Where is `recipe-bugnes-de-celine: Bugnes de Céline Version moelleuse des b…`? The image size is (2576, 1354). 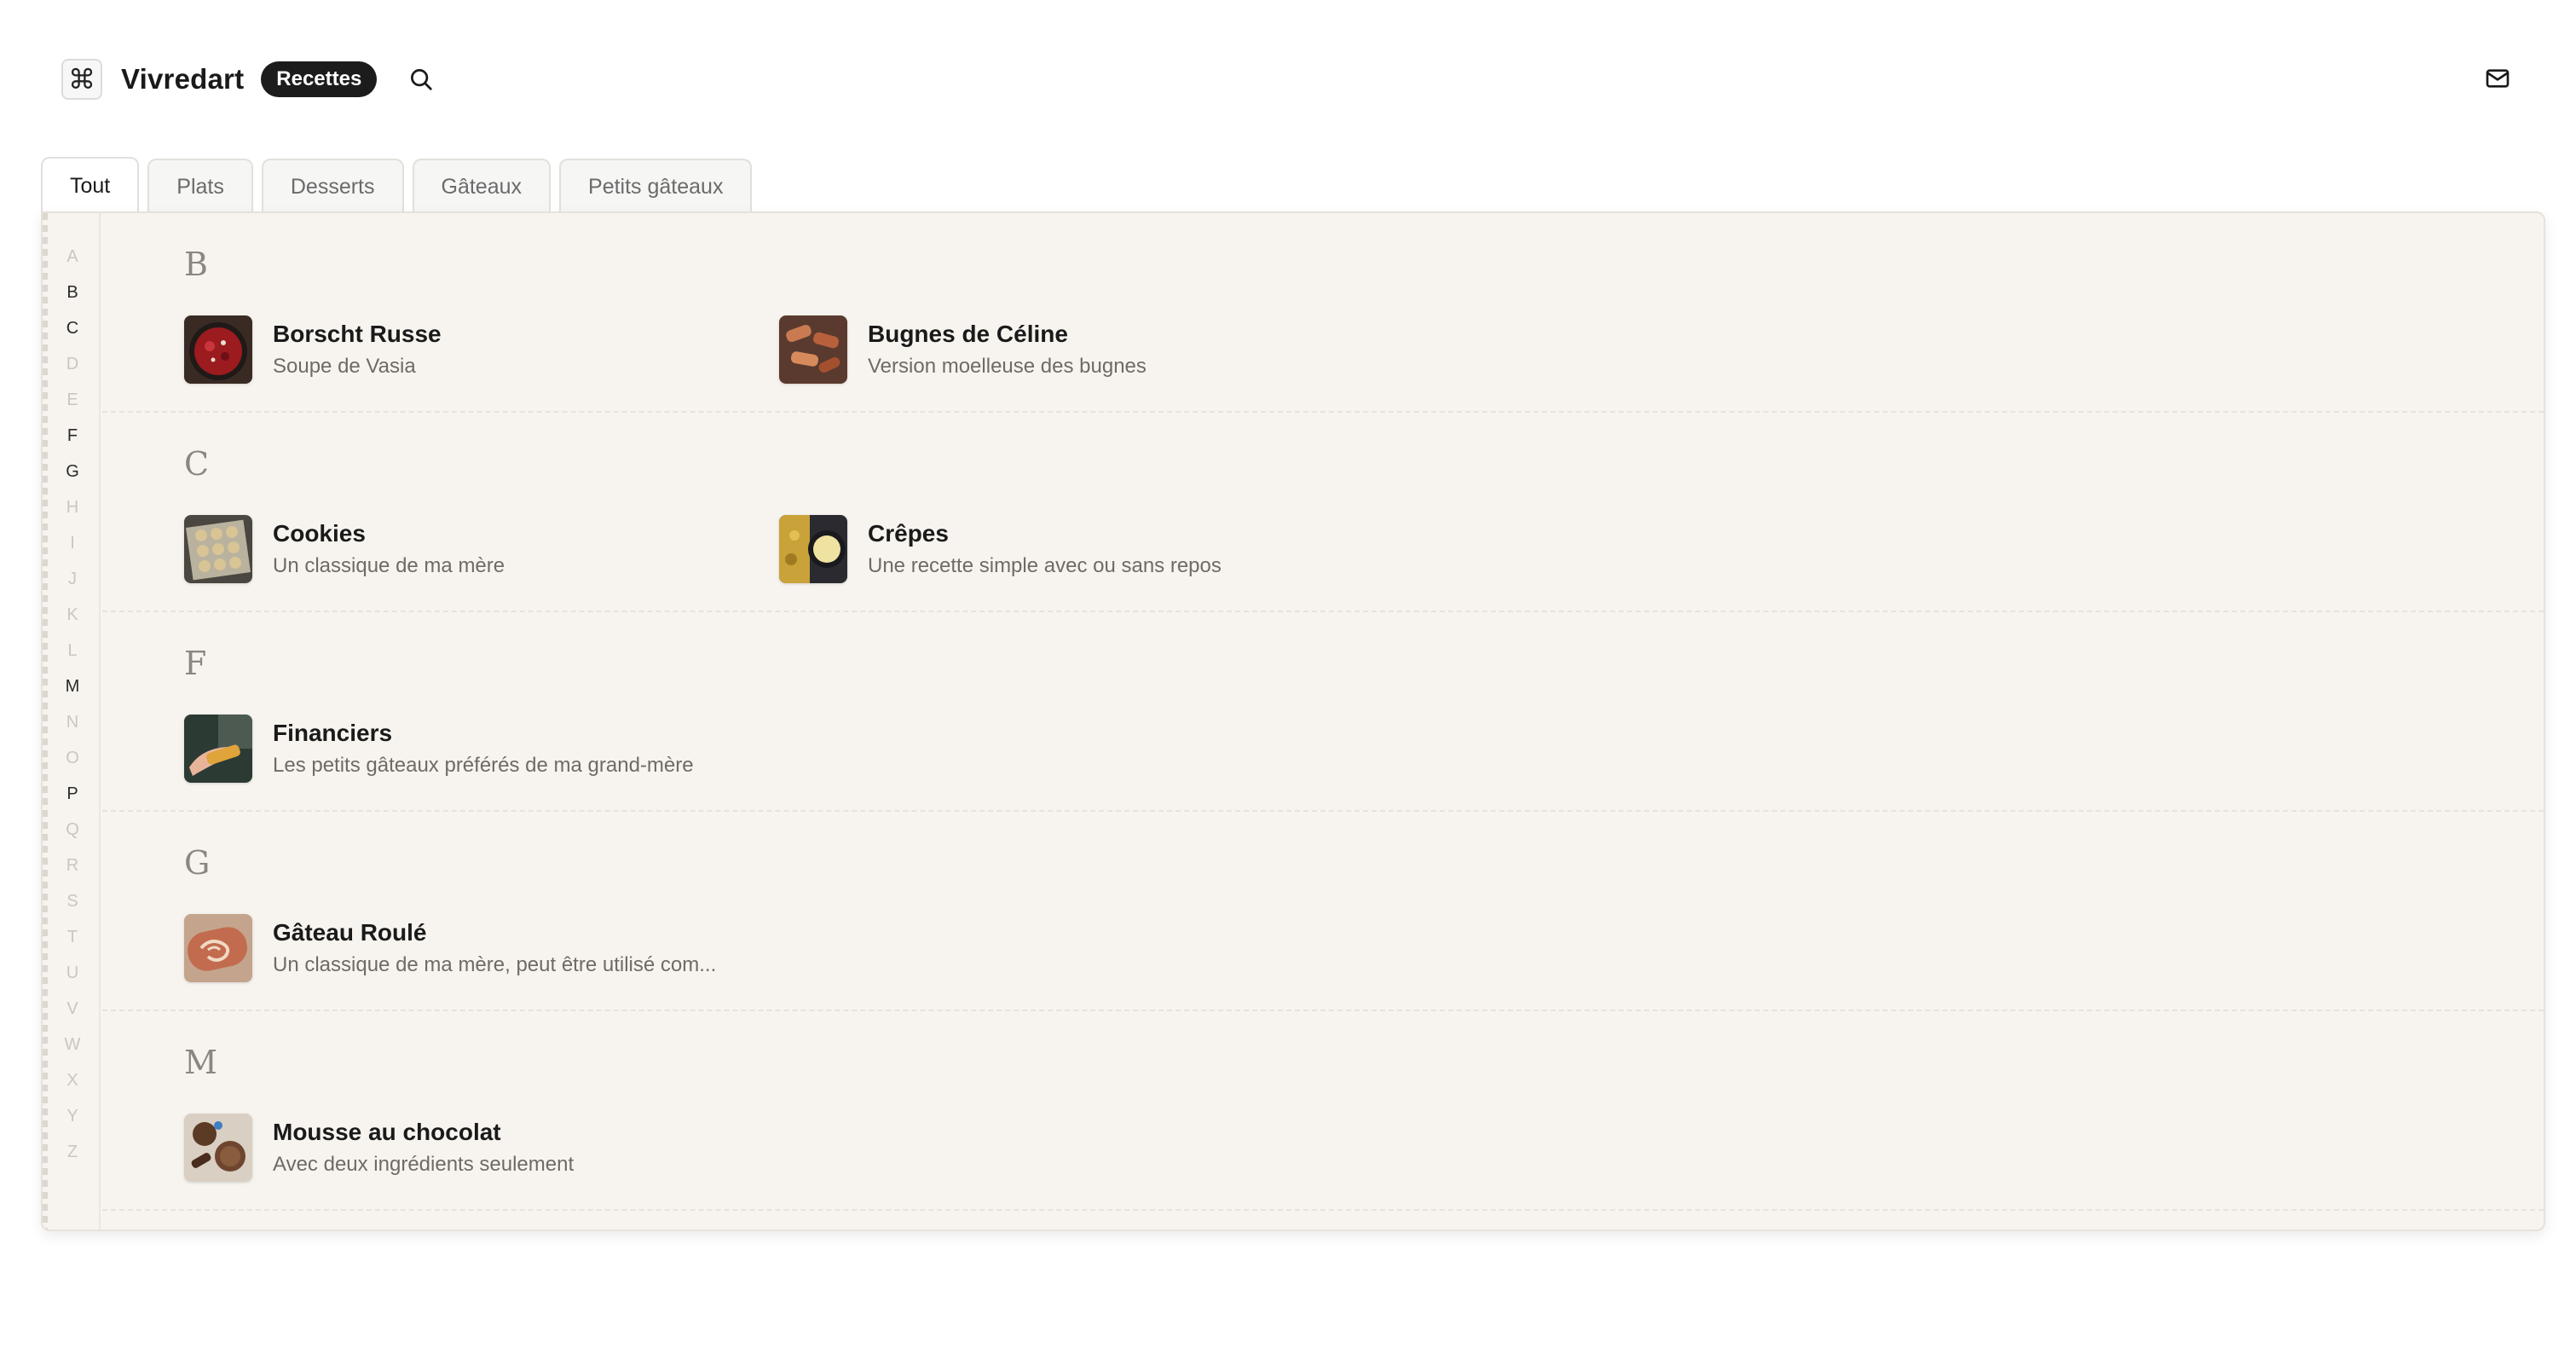
recipe-bugnes-de-celine: Bugnes de Céline Version moelleuse des b… is located at coordinates (962, 350).